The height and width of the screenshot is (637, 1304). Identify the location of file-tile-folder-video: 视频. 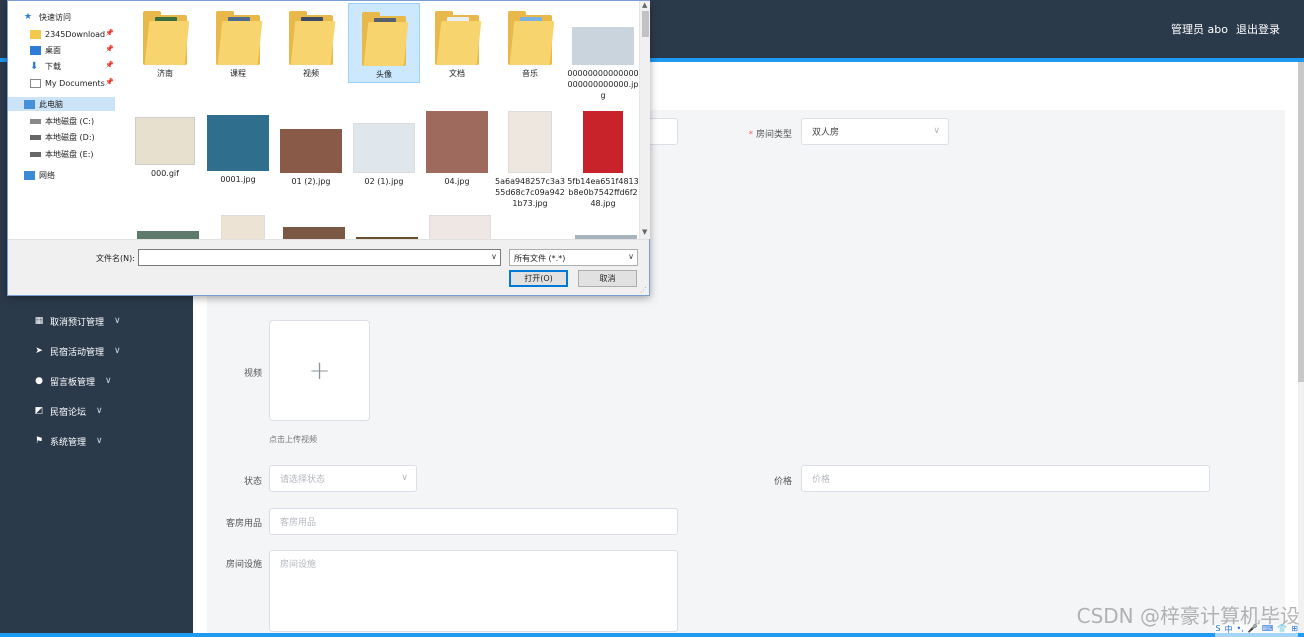
(311, 43).